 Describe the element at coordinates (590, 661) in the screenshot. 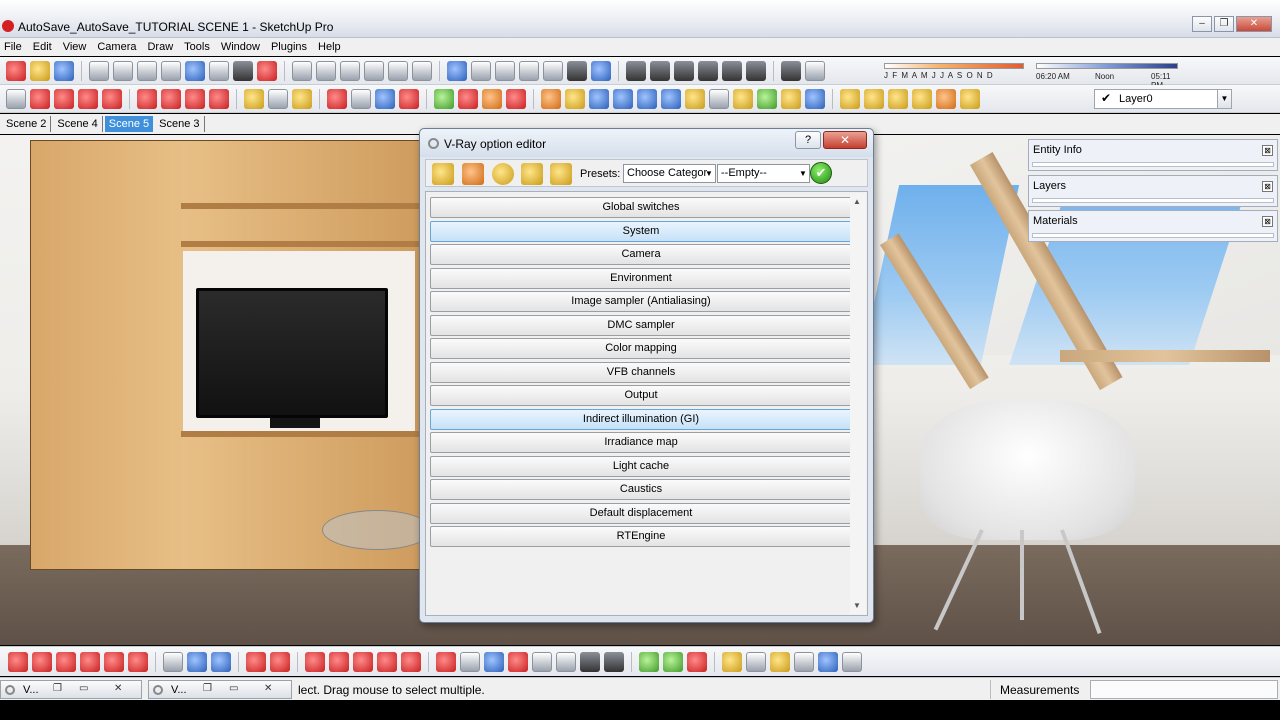

I see `eye-icon` at that location.